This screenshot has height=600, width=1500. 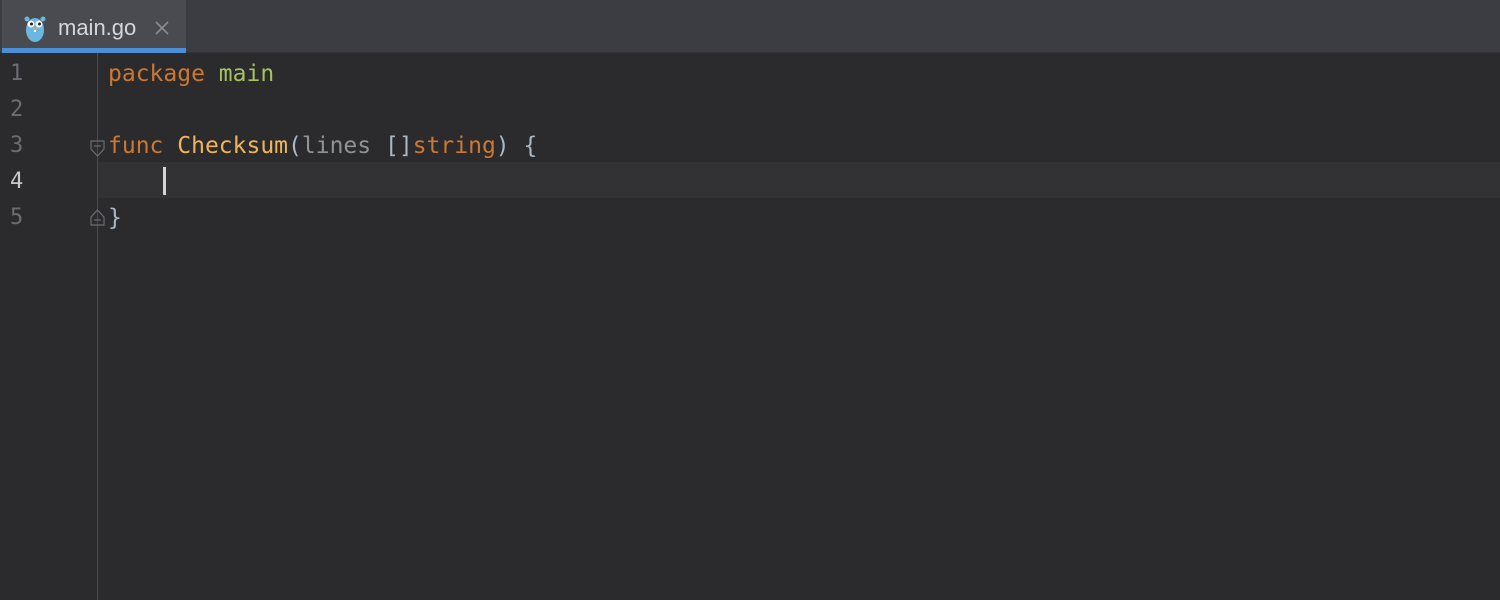 What do you see at coordinates (17, 181) in the screenshot?
I see `line-number-current: 4` at bounding box center [17, 181].